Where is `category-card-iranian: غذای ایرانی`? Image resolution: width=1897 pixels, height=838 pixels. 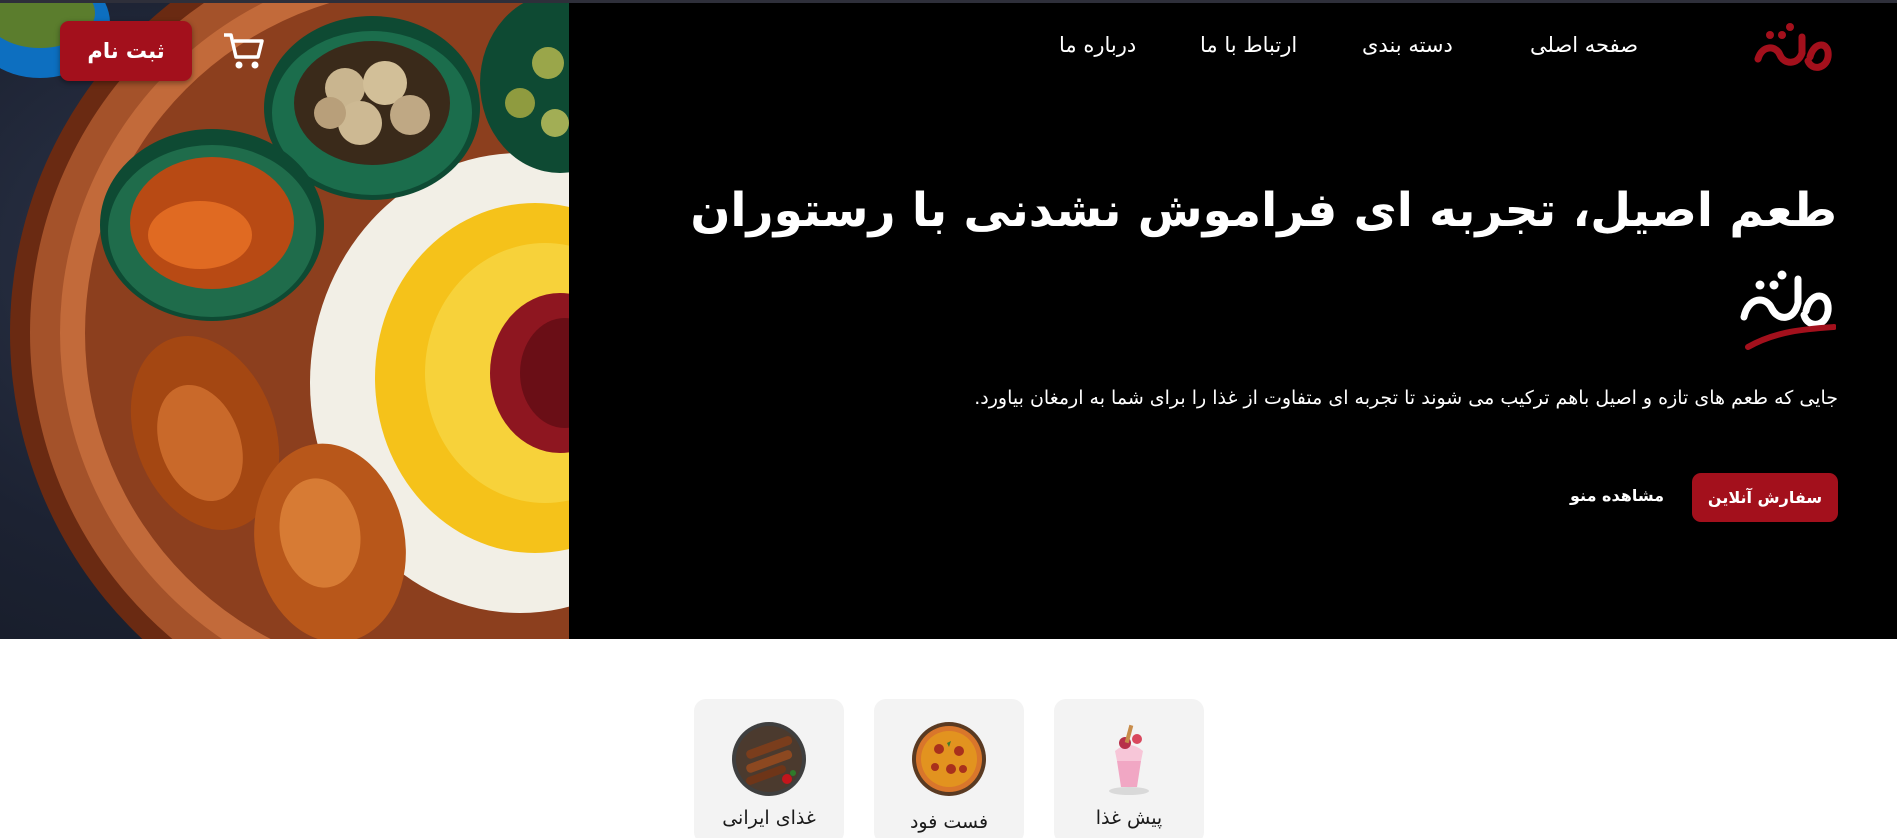
category-card-iranian: غذای ایرانی is located at coordinates (769, 768).